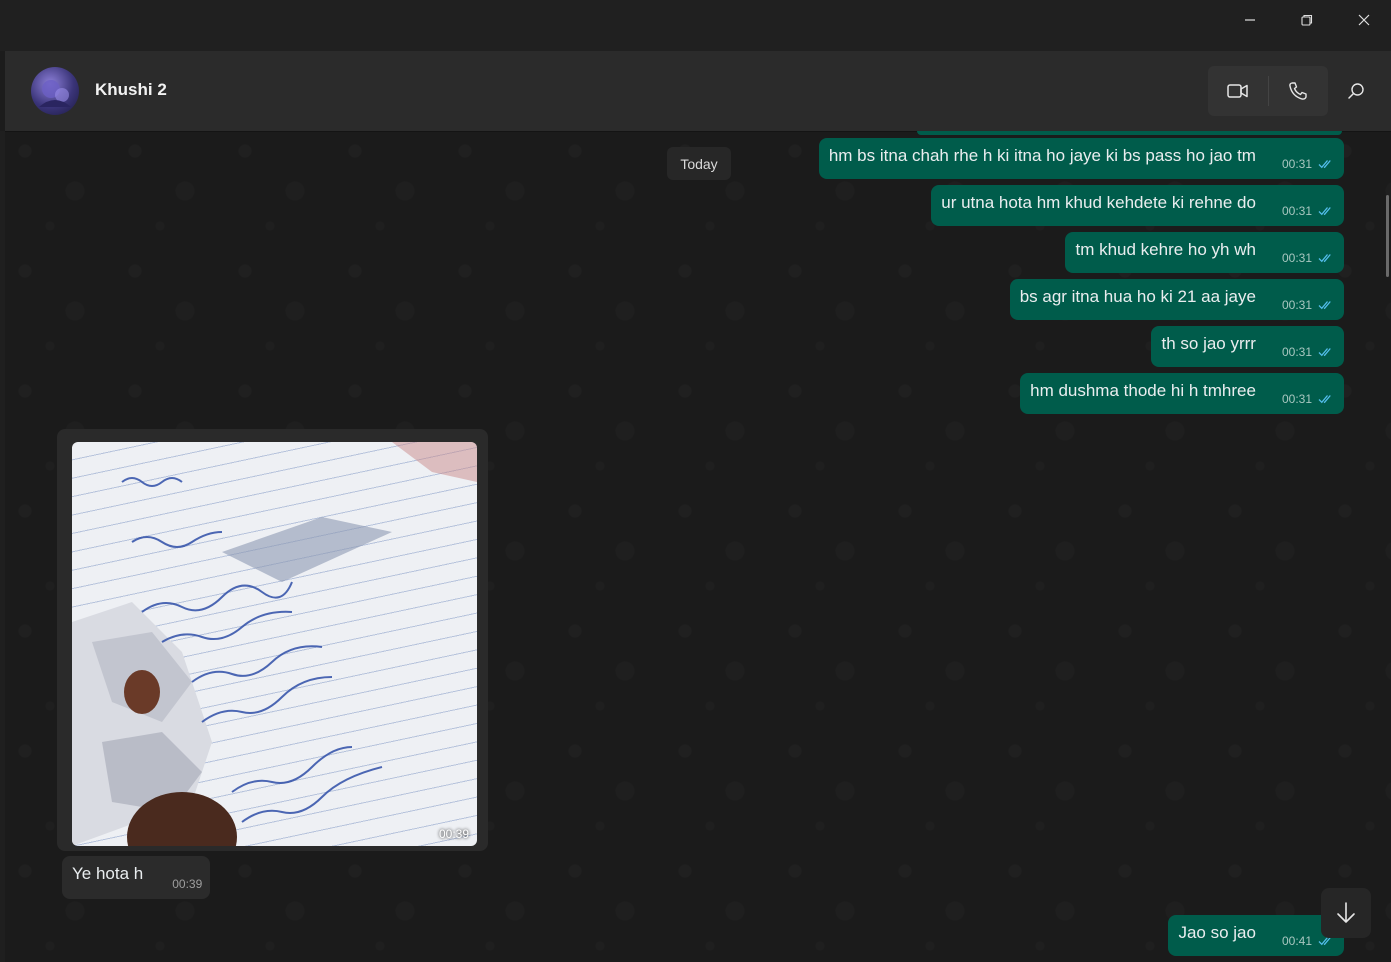 This screenshot has width=1391, height=962. What do you see at coordinates (695, 91) in the screenshot?
I see `chat-header: Khushi 2` at bounding box center [695, 91].